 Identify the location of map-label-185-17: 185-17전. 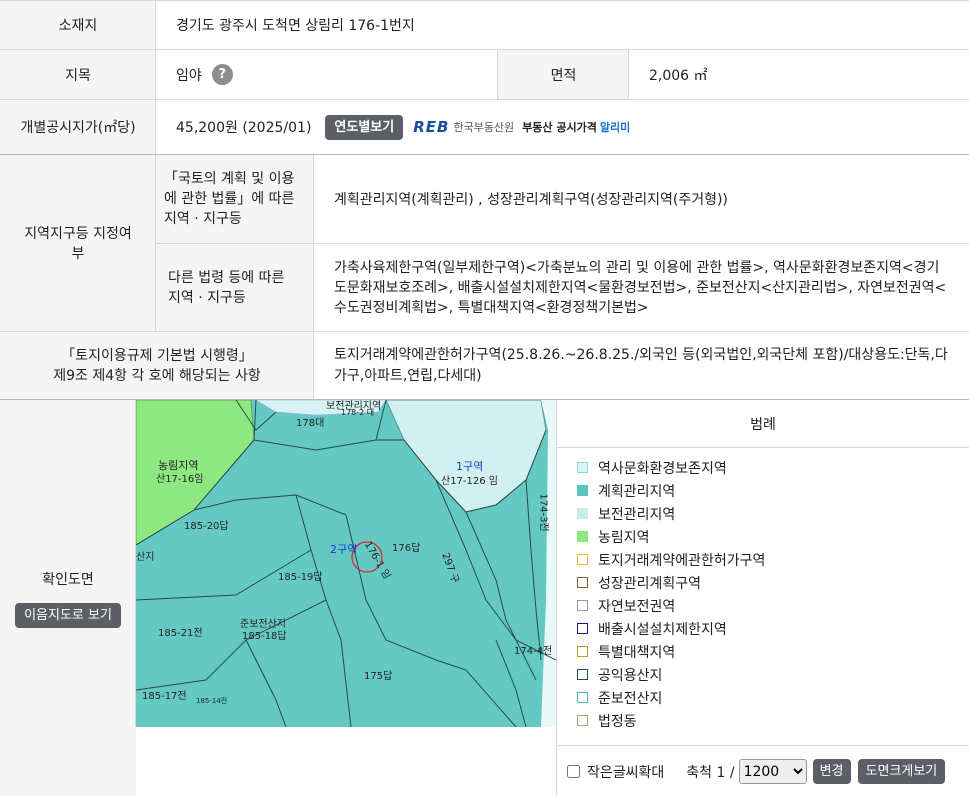
(164, 696).